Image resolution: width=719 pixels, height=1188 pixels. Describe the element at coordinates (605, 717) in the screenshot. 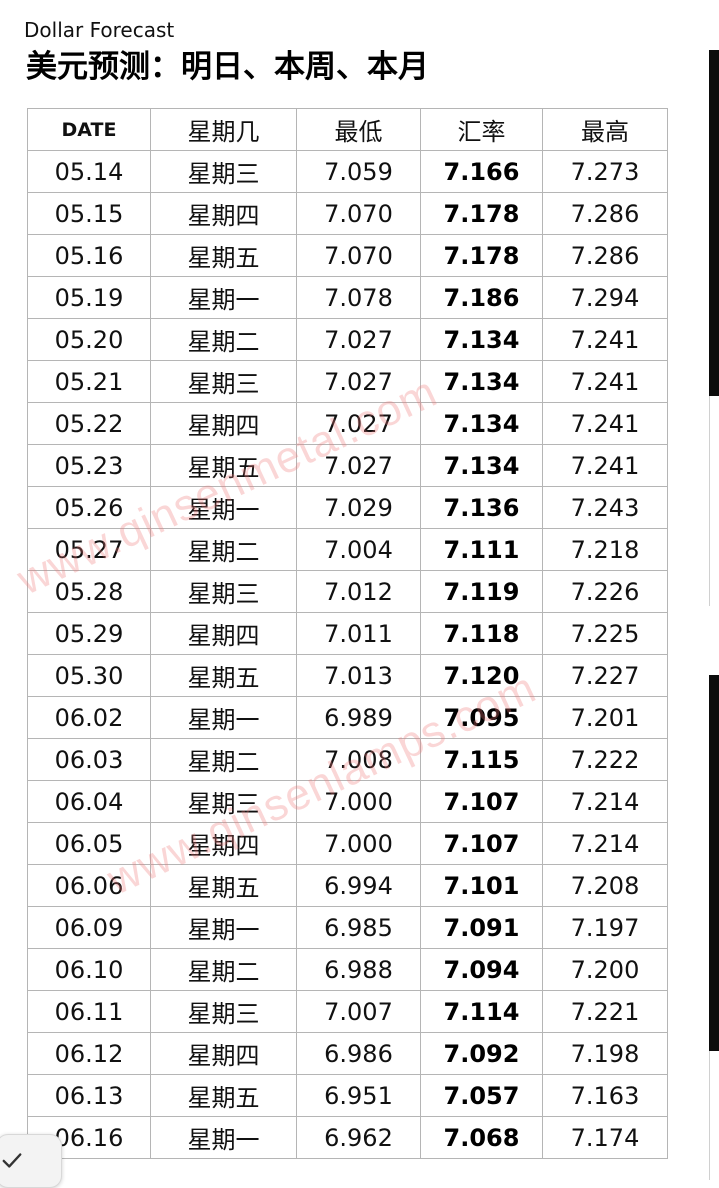

I see `high-cell: 7.201` at that location.